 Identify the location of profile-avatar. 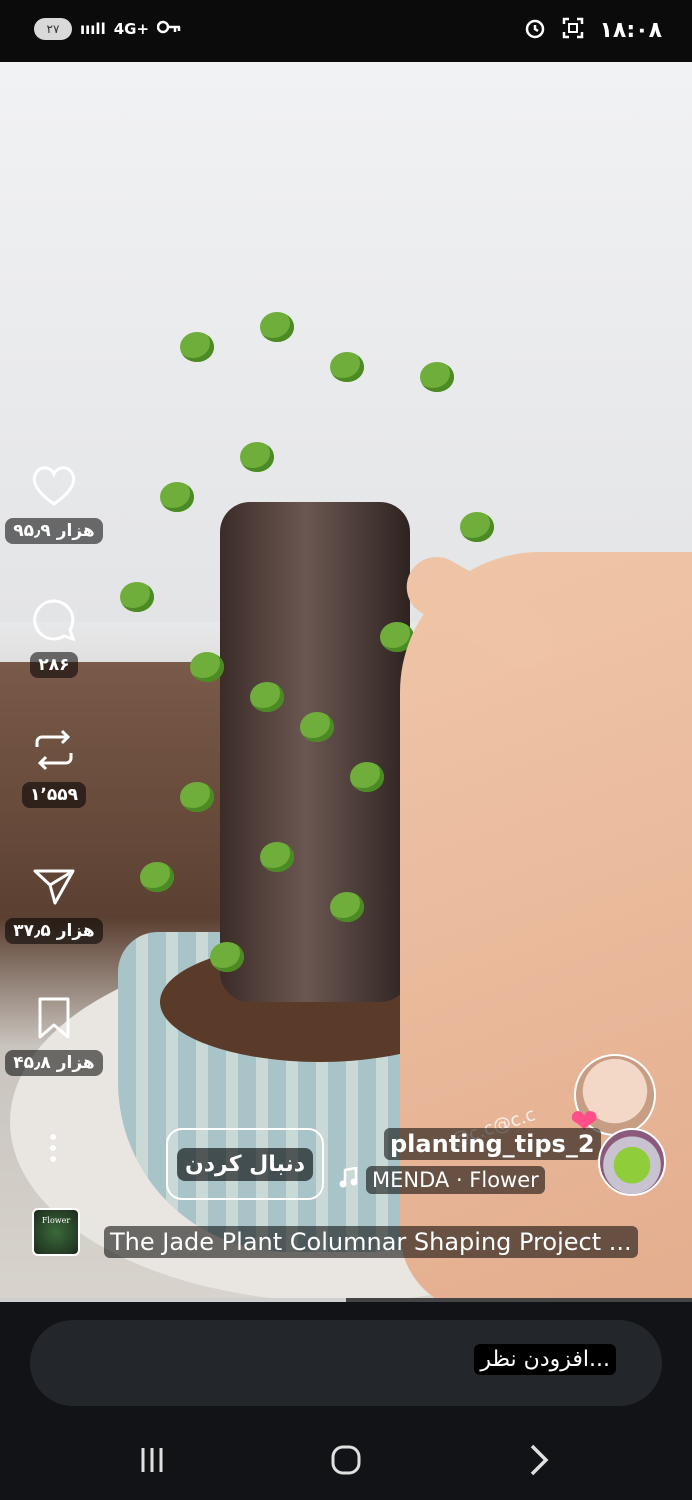
(632, 1162).